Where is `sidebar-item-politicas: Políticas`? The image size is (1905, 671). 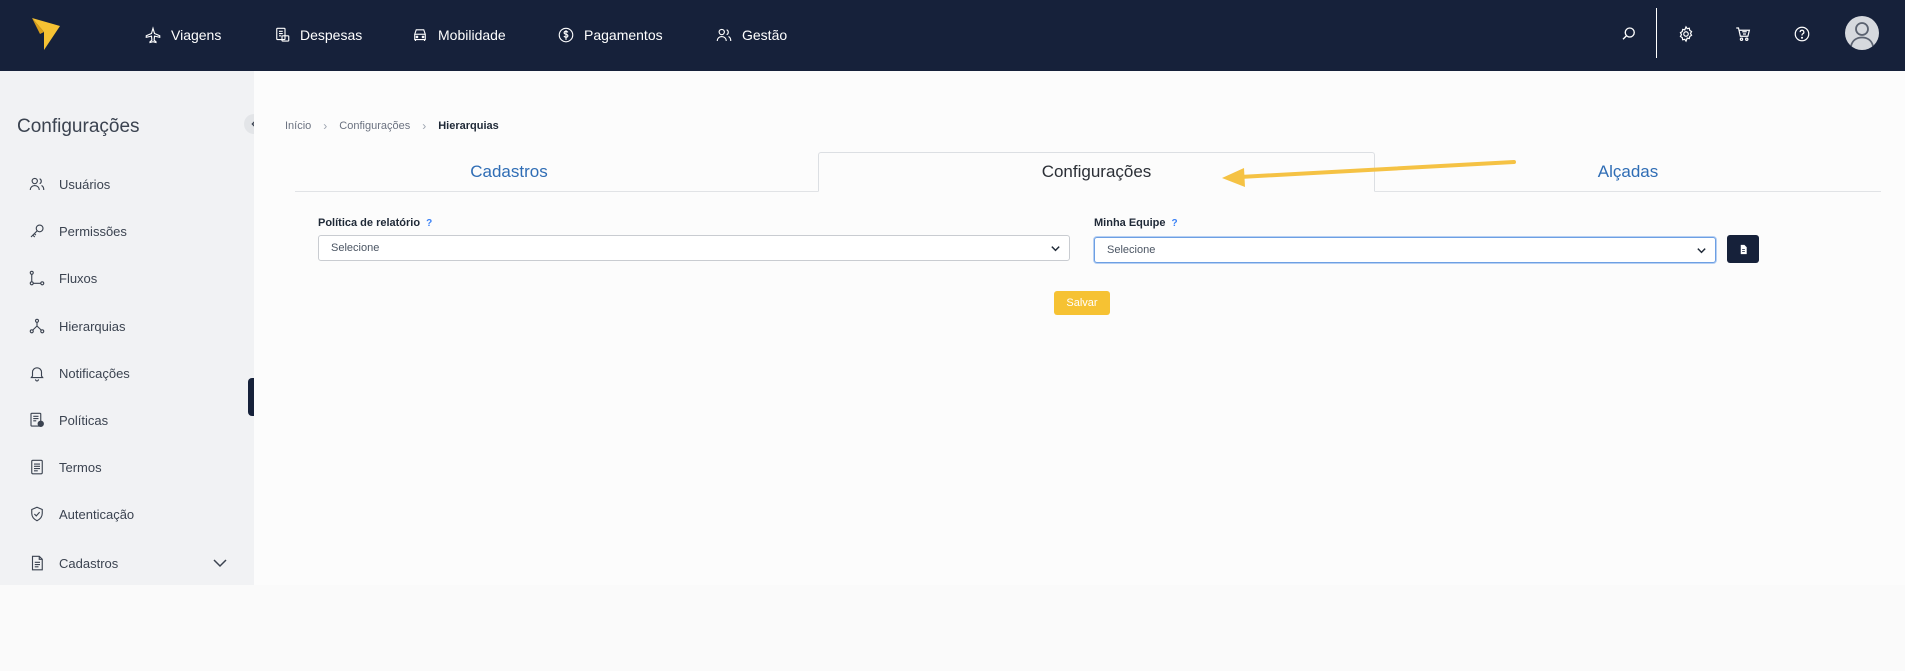 sidebar-item-politicas: Políticas is located at coordinates (128, 420).